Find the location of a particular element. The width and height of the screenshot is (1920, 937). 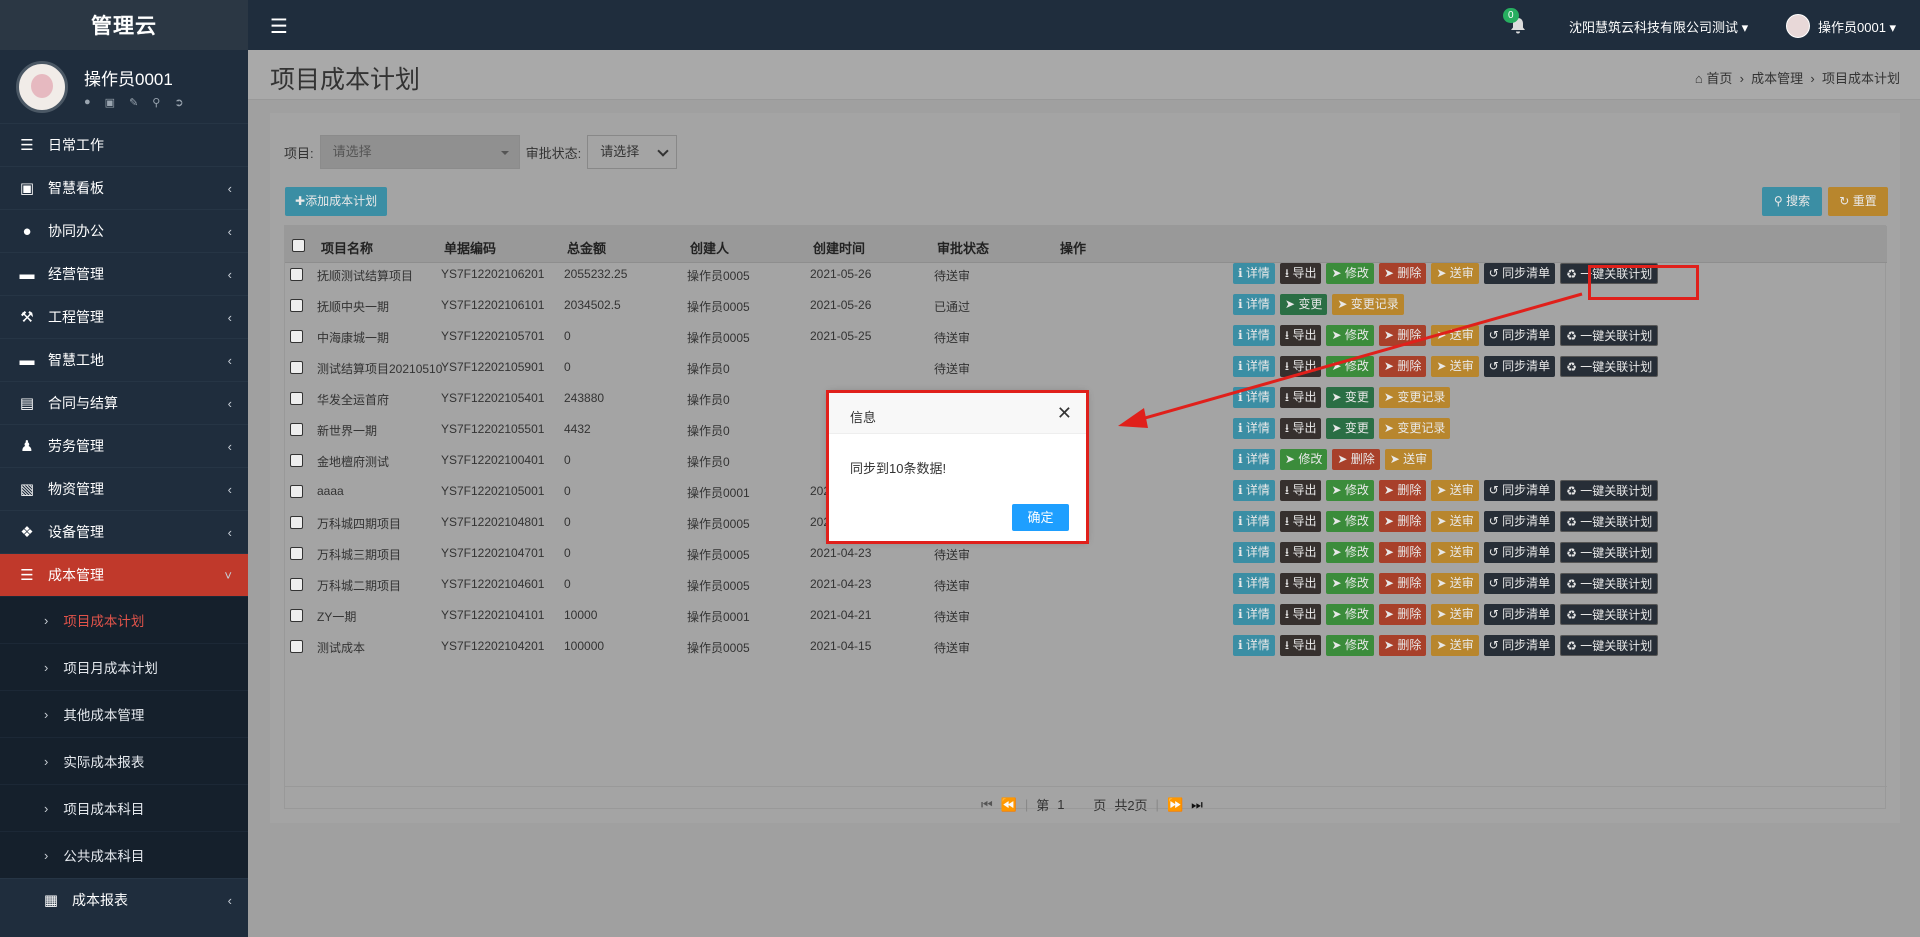

dialog-title: 信息 is located at coordinates (863, 417).